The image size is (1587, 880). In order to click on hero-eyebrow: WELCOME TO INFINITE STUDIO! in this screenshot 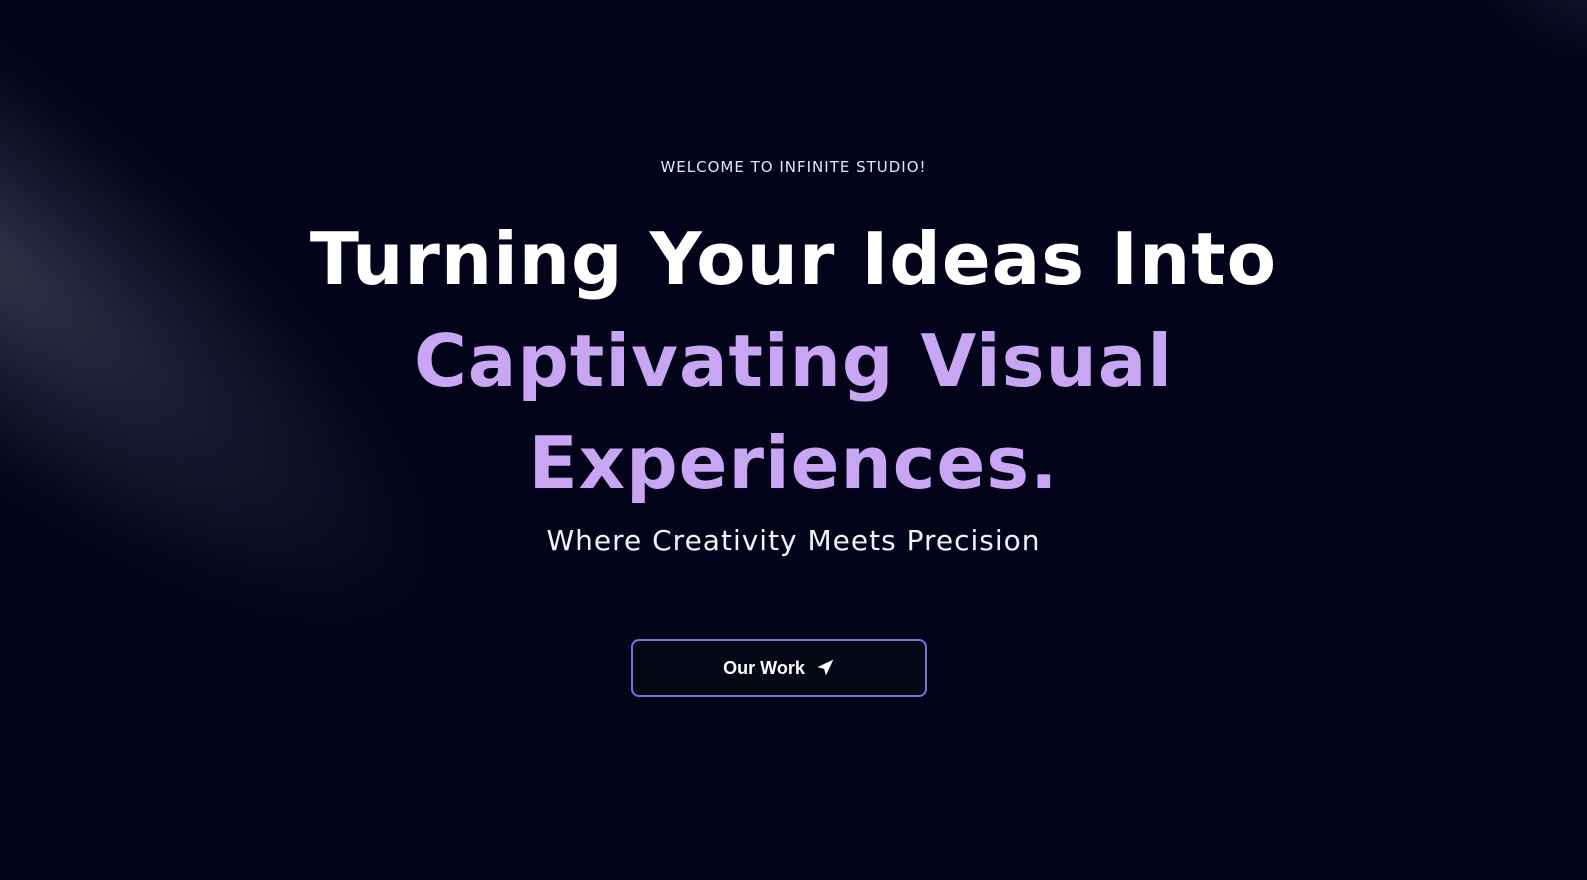, I will do `click(793, 167)`.